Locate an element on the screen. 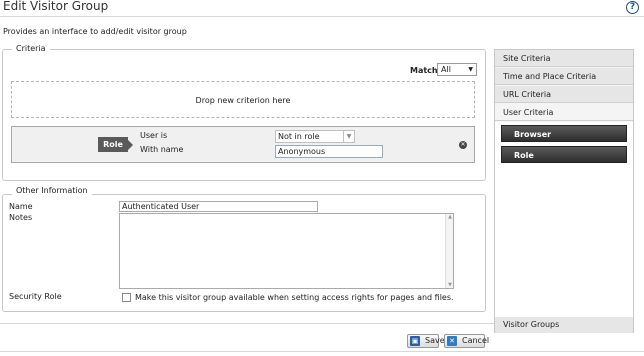  accordion-site-criteria: Site Criteria is located at coordinates (564, 58).